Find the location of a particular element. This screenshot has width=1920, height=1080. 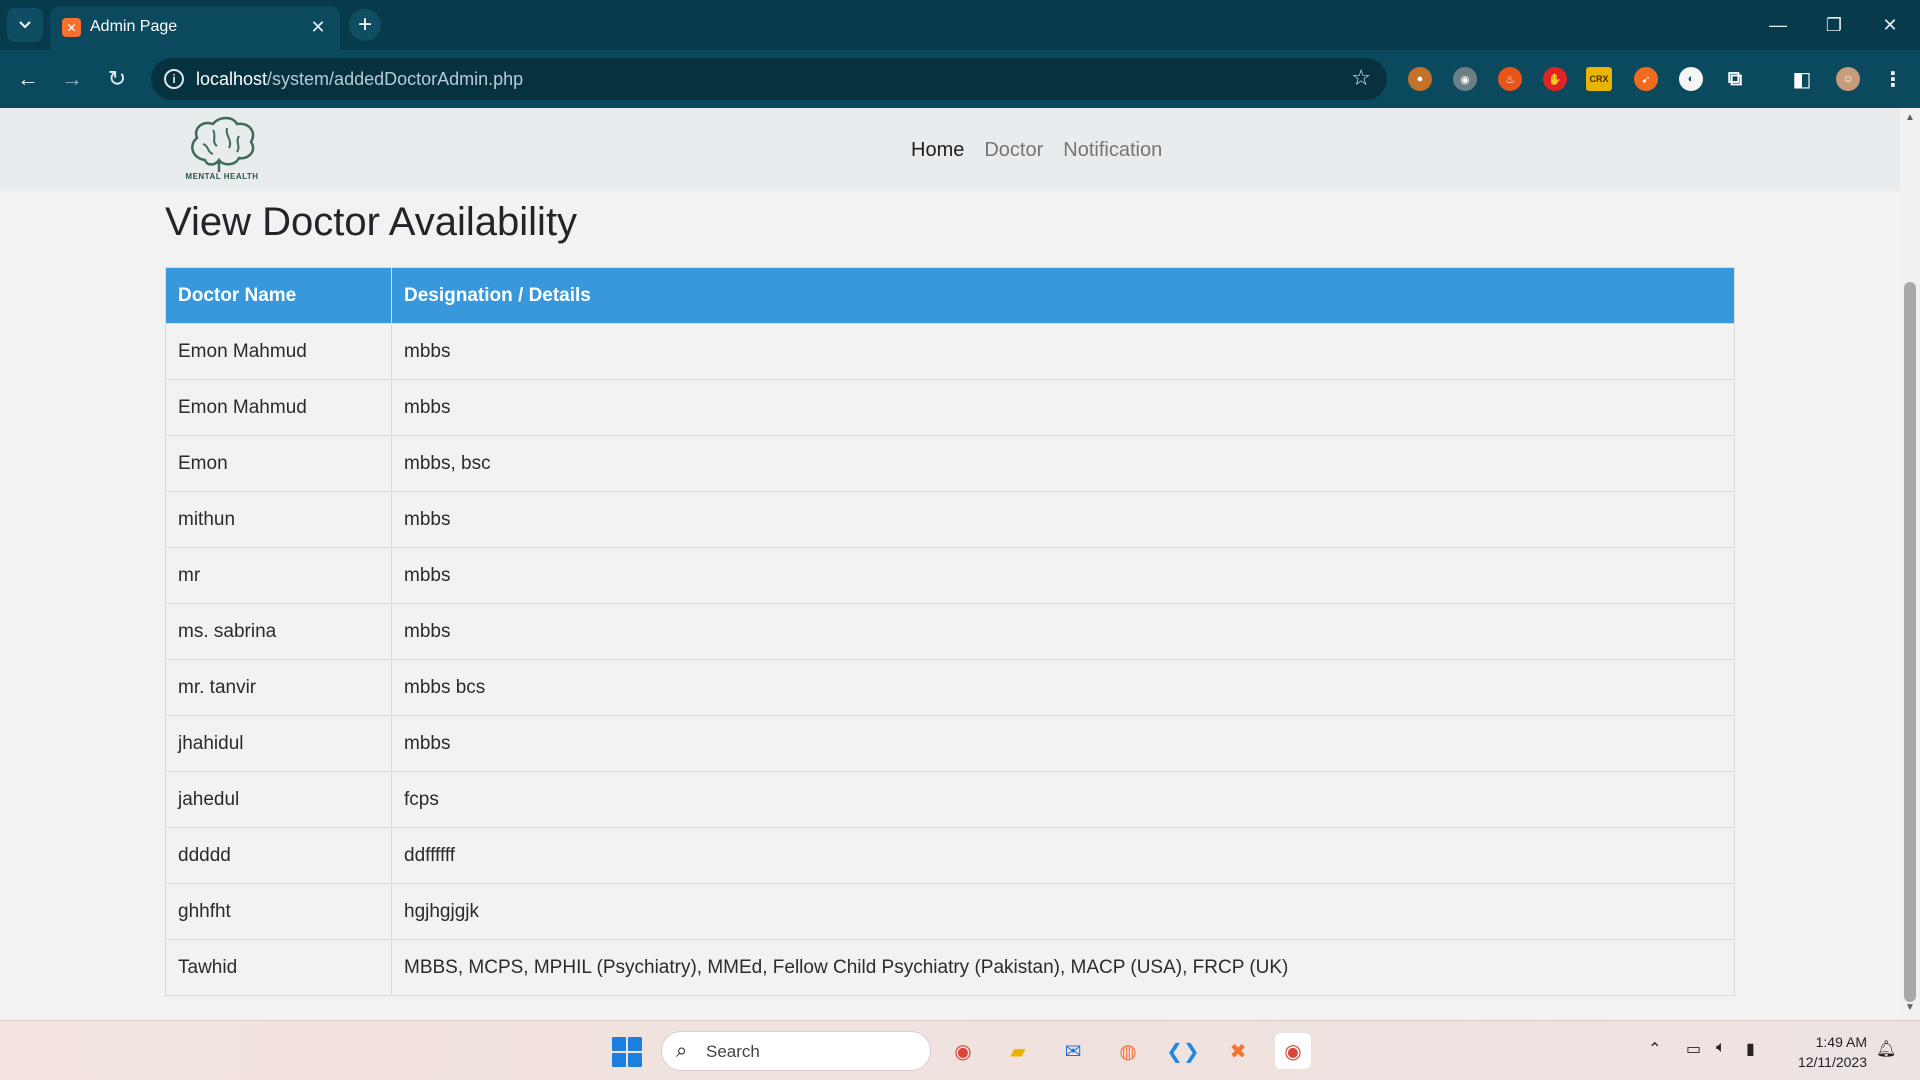

doctor-name-cell: mithun is located at coordinates (278, 519).